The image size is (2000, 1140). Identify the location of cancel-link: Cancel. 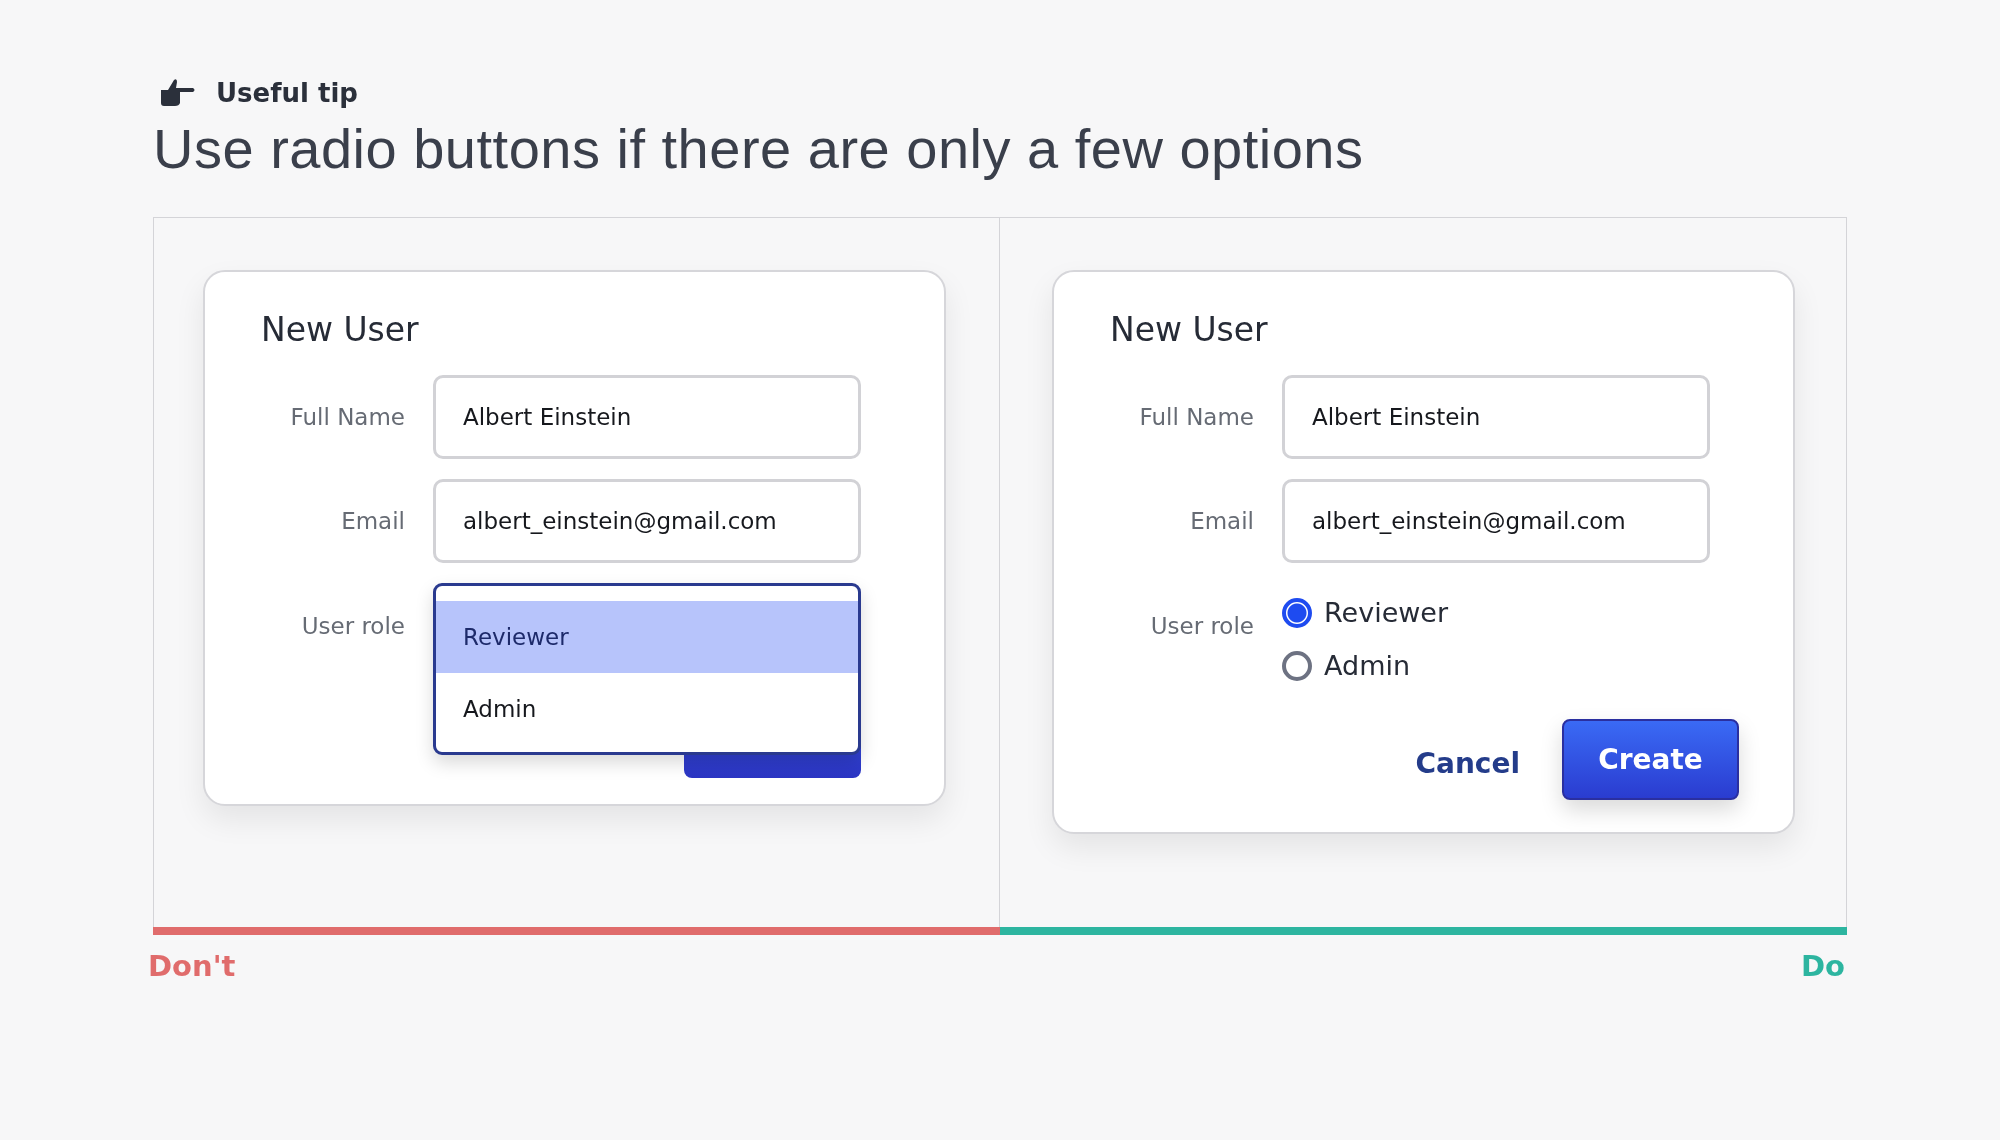
(1467, 759).